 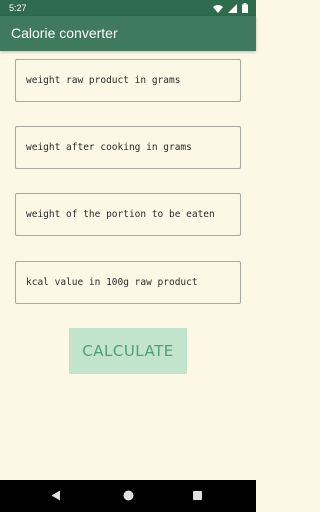 I want to click on portion-weight-field, so click(x=128, y=214).